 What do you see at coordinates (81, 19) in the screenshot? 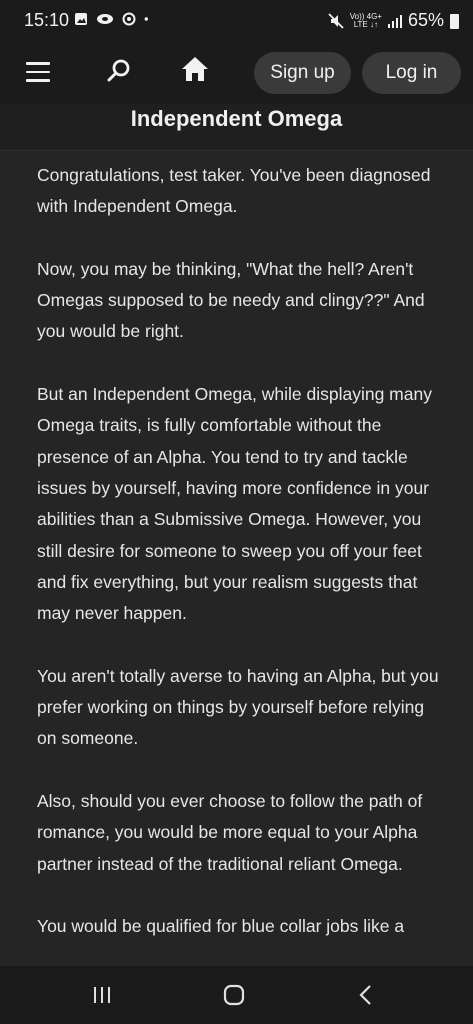
I see `gallery-icon` at bounding box center [81, 19].